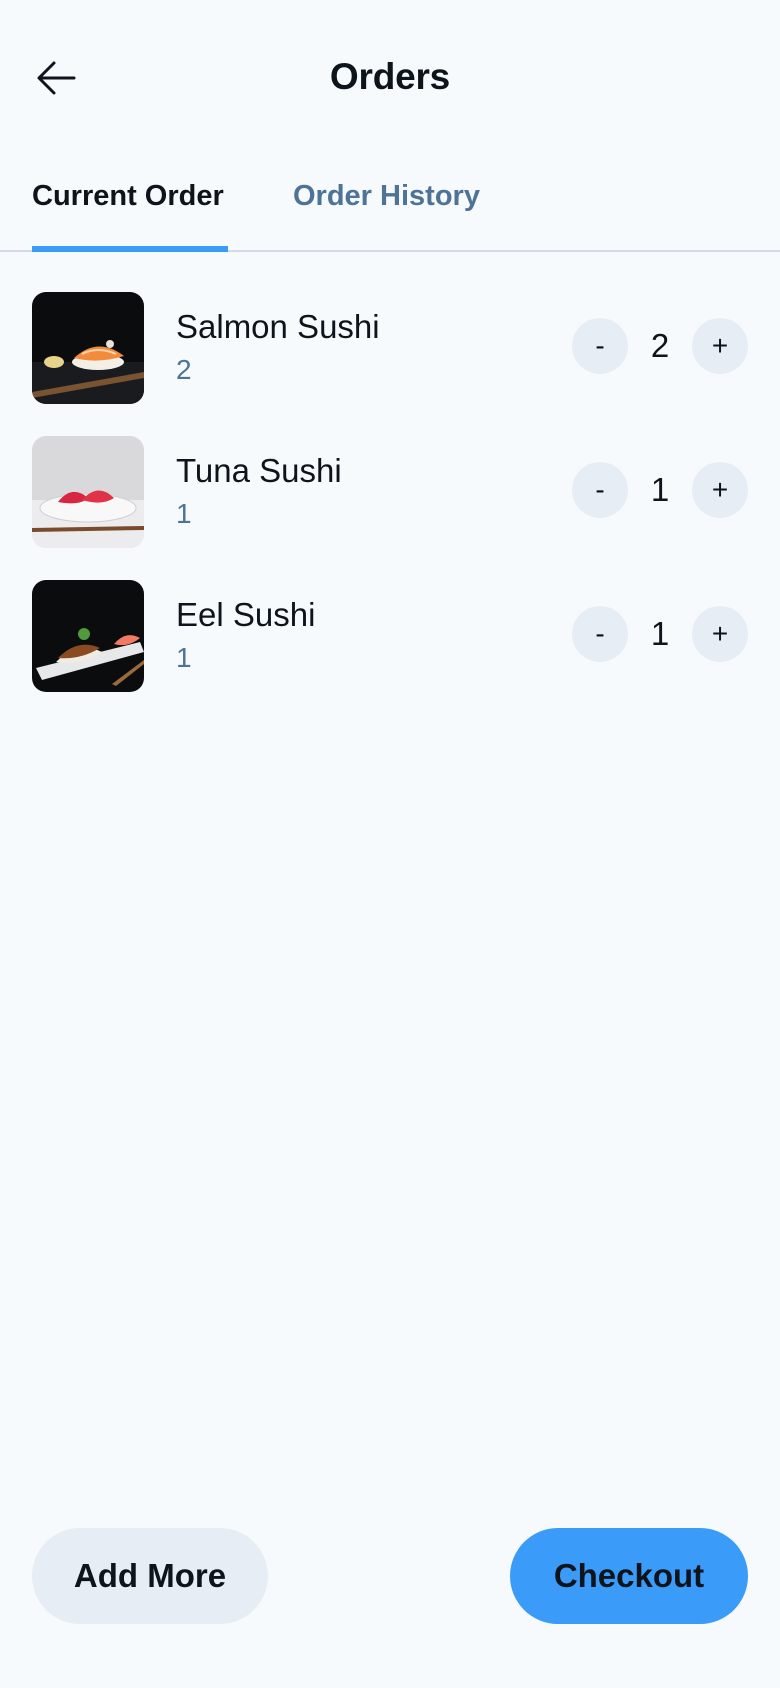 The image size is (780, 1688). What do you see at coordinates (390, 76) in the screenshot?
I see `page-title: Orders` at bounding box center [390, 76].